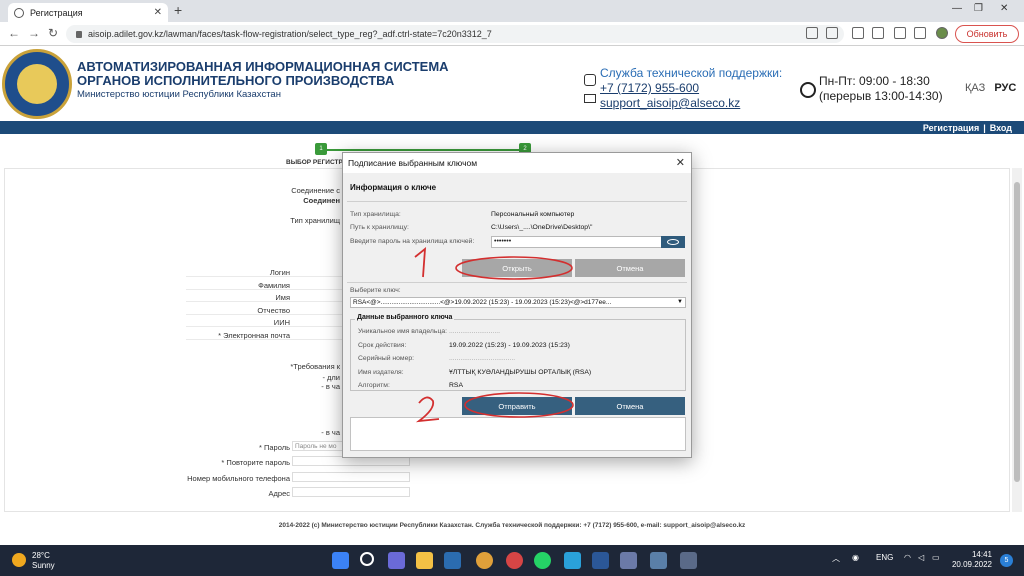 Image resolution: width=1024 pixels, height=576 pixels. What do you see at coordinates (836, 558) in the screenshot?
I see `tray-chevron-icon: ︿` at bounding box center [836, 558].